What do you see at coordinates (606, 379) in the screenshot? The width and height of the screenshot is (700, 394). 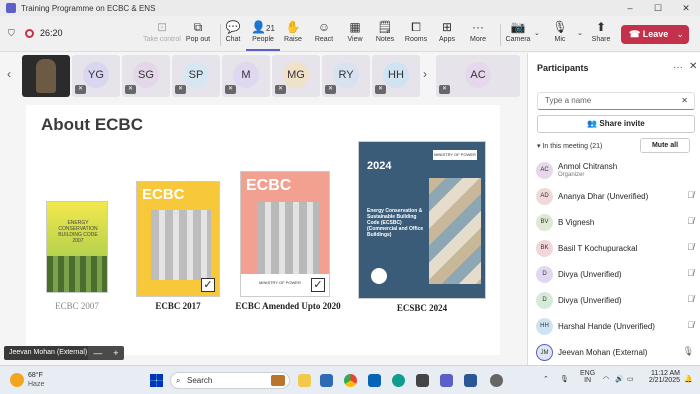 I see `wifi-icon: ◠` at bounding box center [606, 379].